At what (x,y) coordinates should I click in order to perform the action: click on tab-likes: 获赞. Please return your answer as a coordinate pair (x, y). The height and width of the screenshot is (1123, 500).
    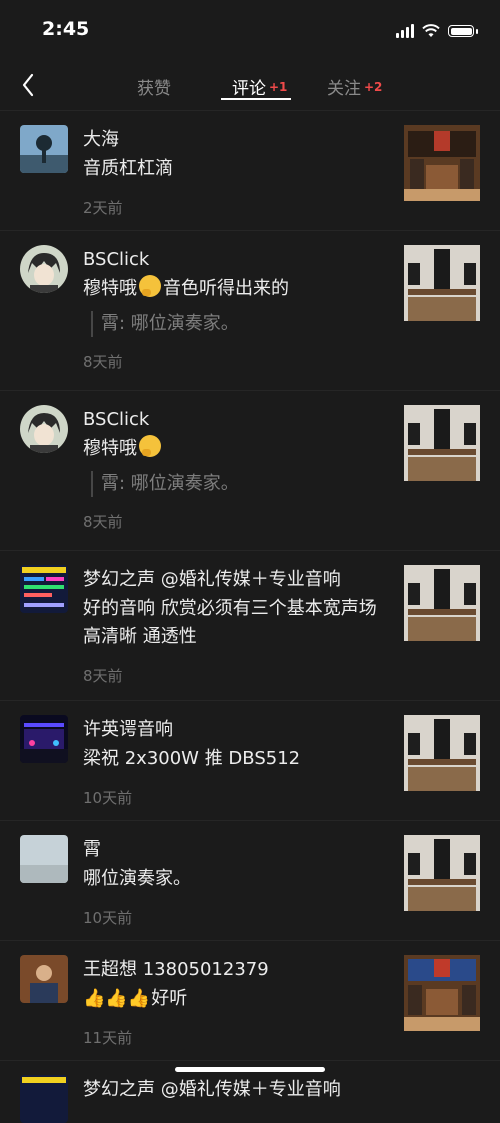
    Looking at the image, I should click on (154, 86).